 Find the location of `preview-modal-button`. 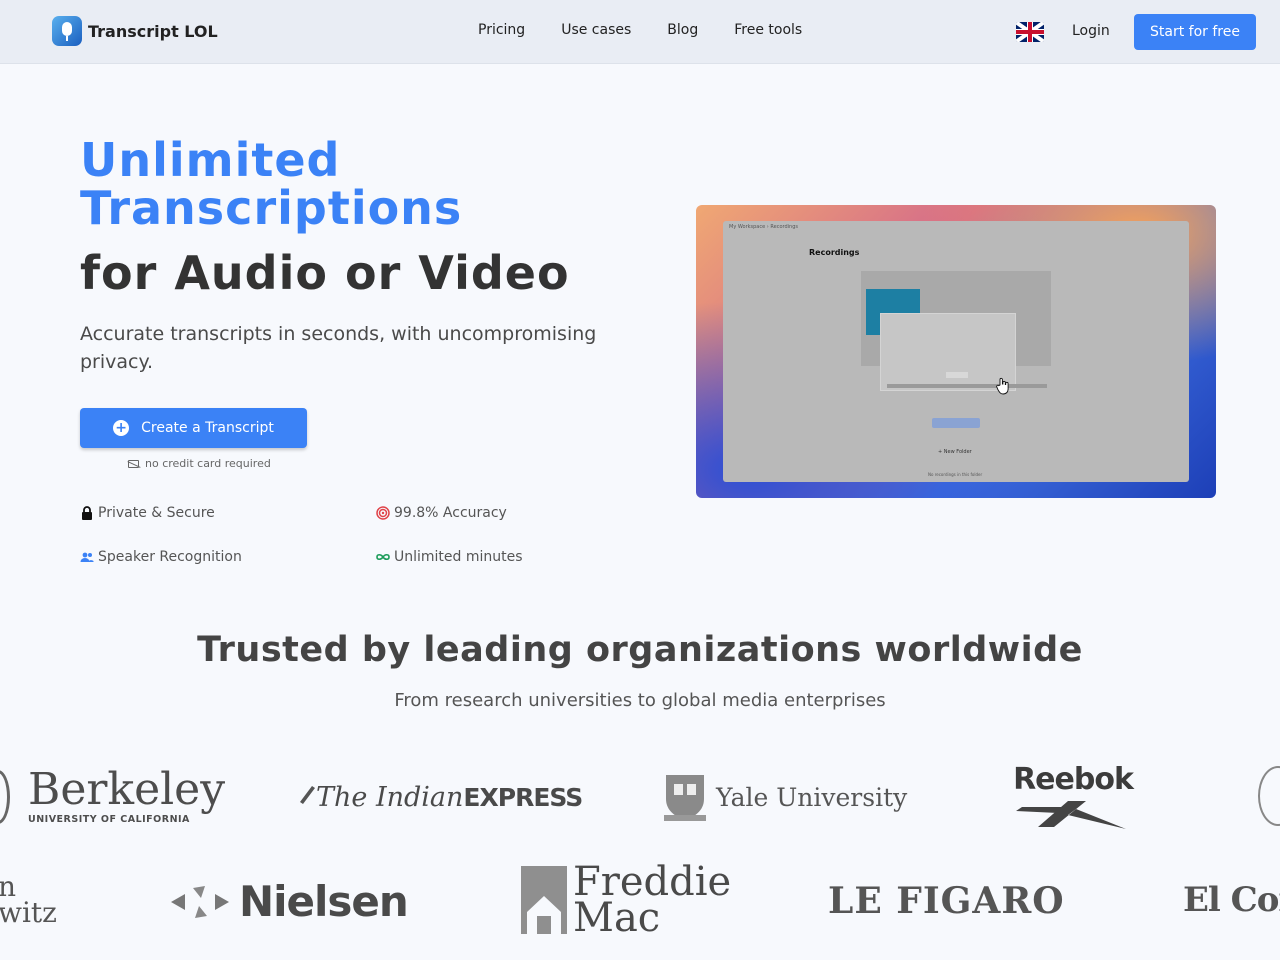

preview-modal-button is located at coordinates (957, 375).